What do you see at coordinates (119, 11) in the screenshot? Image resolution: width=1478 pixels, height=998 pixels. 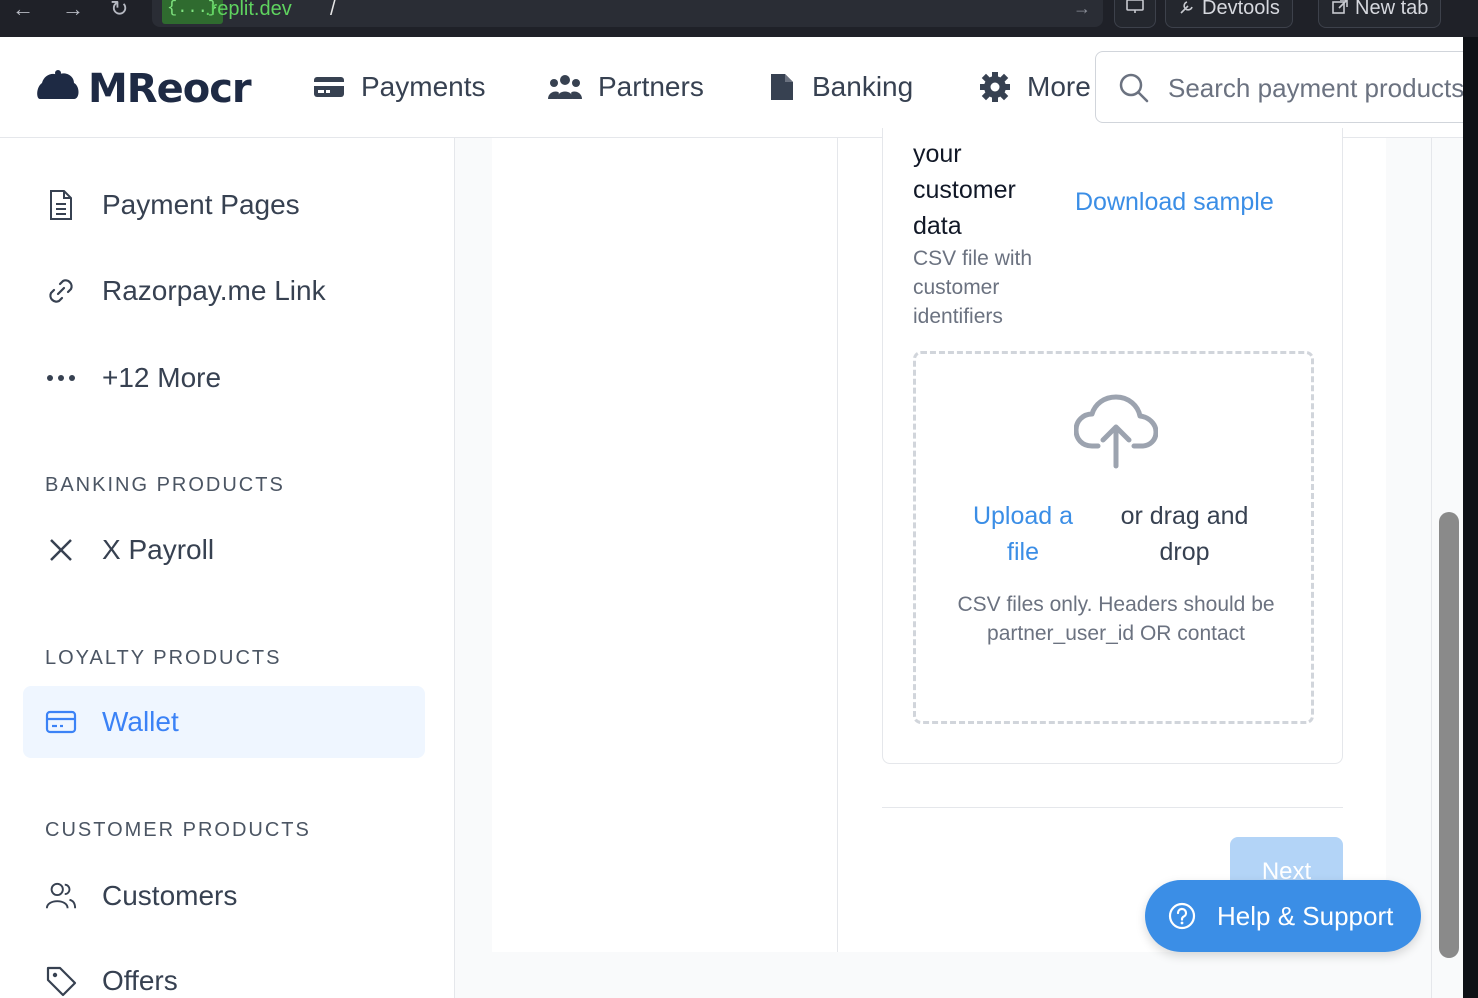 I see `reload-icon: ↻` at bounding box center [119, 11].